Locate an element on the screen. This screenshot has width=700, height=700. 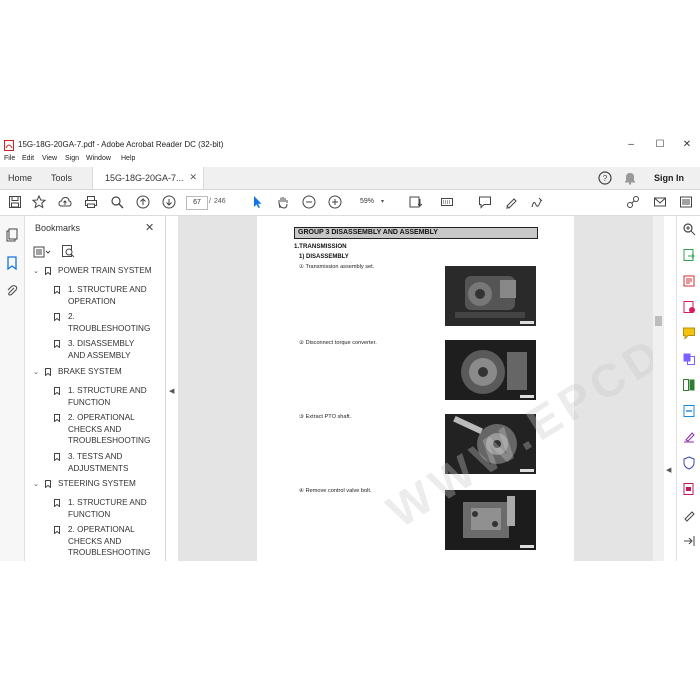
help-icon: ? is located at coordinates (605, 178).